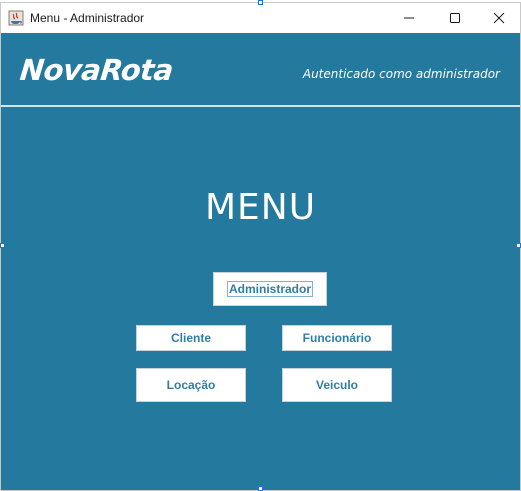 This screenshot has height=491, width=521. Describe the element at coordinates (260, 488) in the screenshot. I see `resize-handle-bottom` at that location.